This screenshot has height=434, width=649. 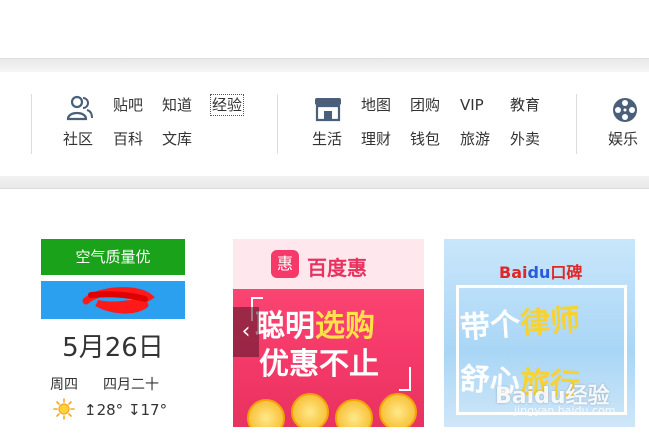 What do you see at coordinates (125, 410) in the screenshot?
I see `temperature-range: ↥28° ↧17°` at bounding box center [125, 410].